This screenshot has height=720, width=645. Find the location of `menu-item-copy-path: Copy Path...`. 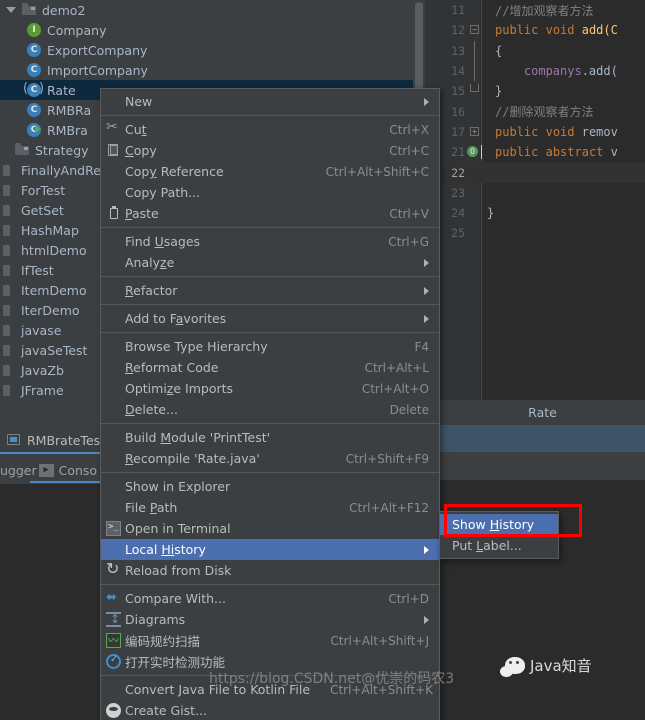

menu-item-copy-path: Copy Path... is located at coordinates (270, 192).